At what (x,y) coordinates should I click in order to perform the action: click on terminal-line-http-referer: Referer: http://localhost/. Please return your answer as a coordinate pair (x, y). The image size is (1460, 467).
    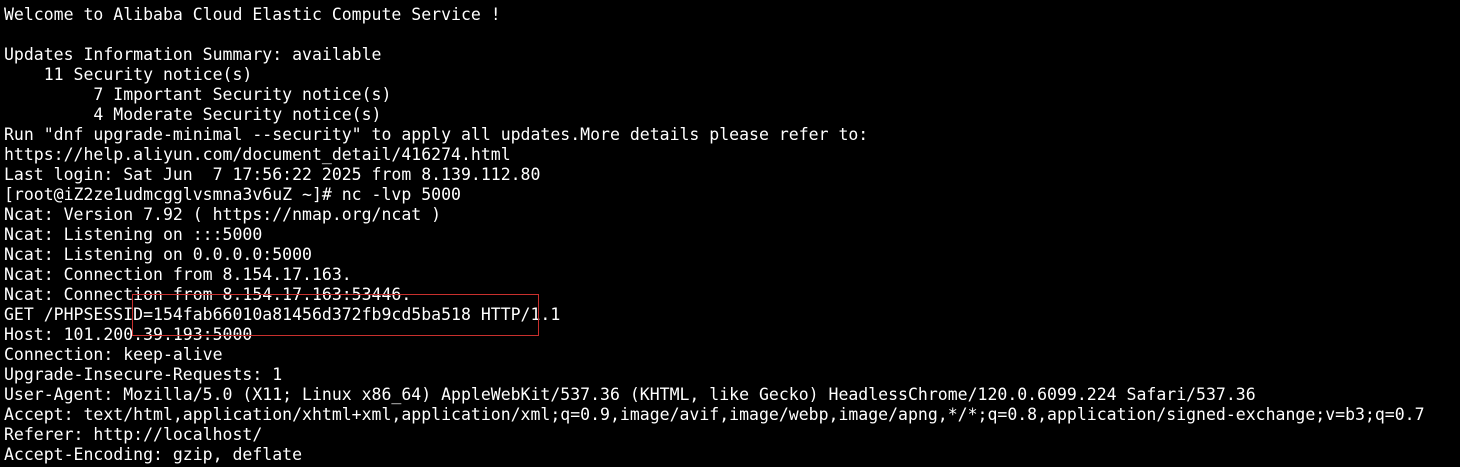
    Looking at the image, I should click on (133, 434).